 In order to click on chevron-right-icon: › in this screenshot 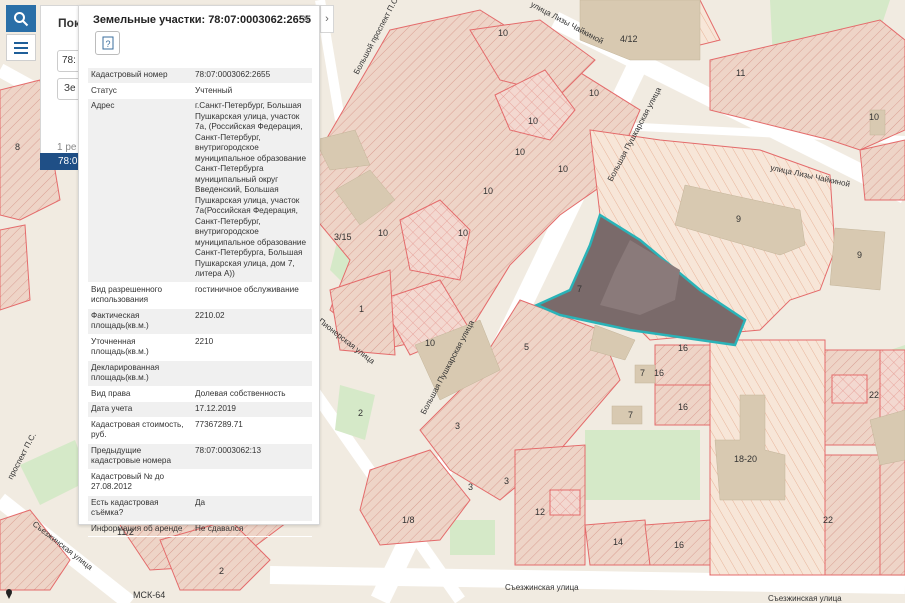, I will do `click(327, 19)`.